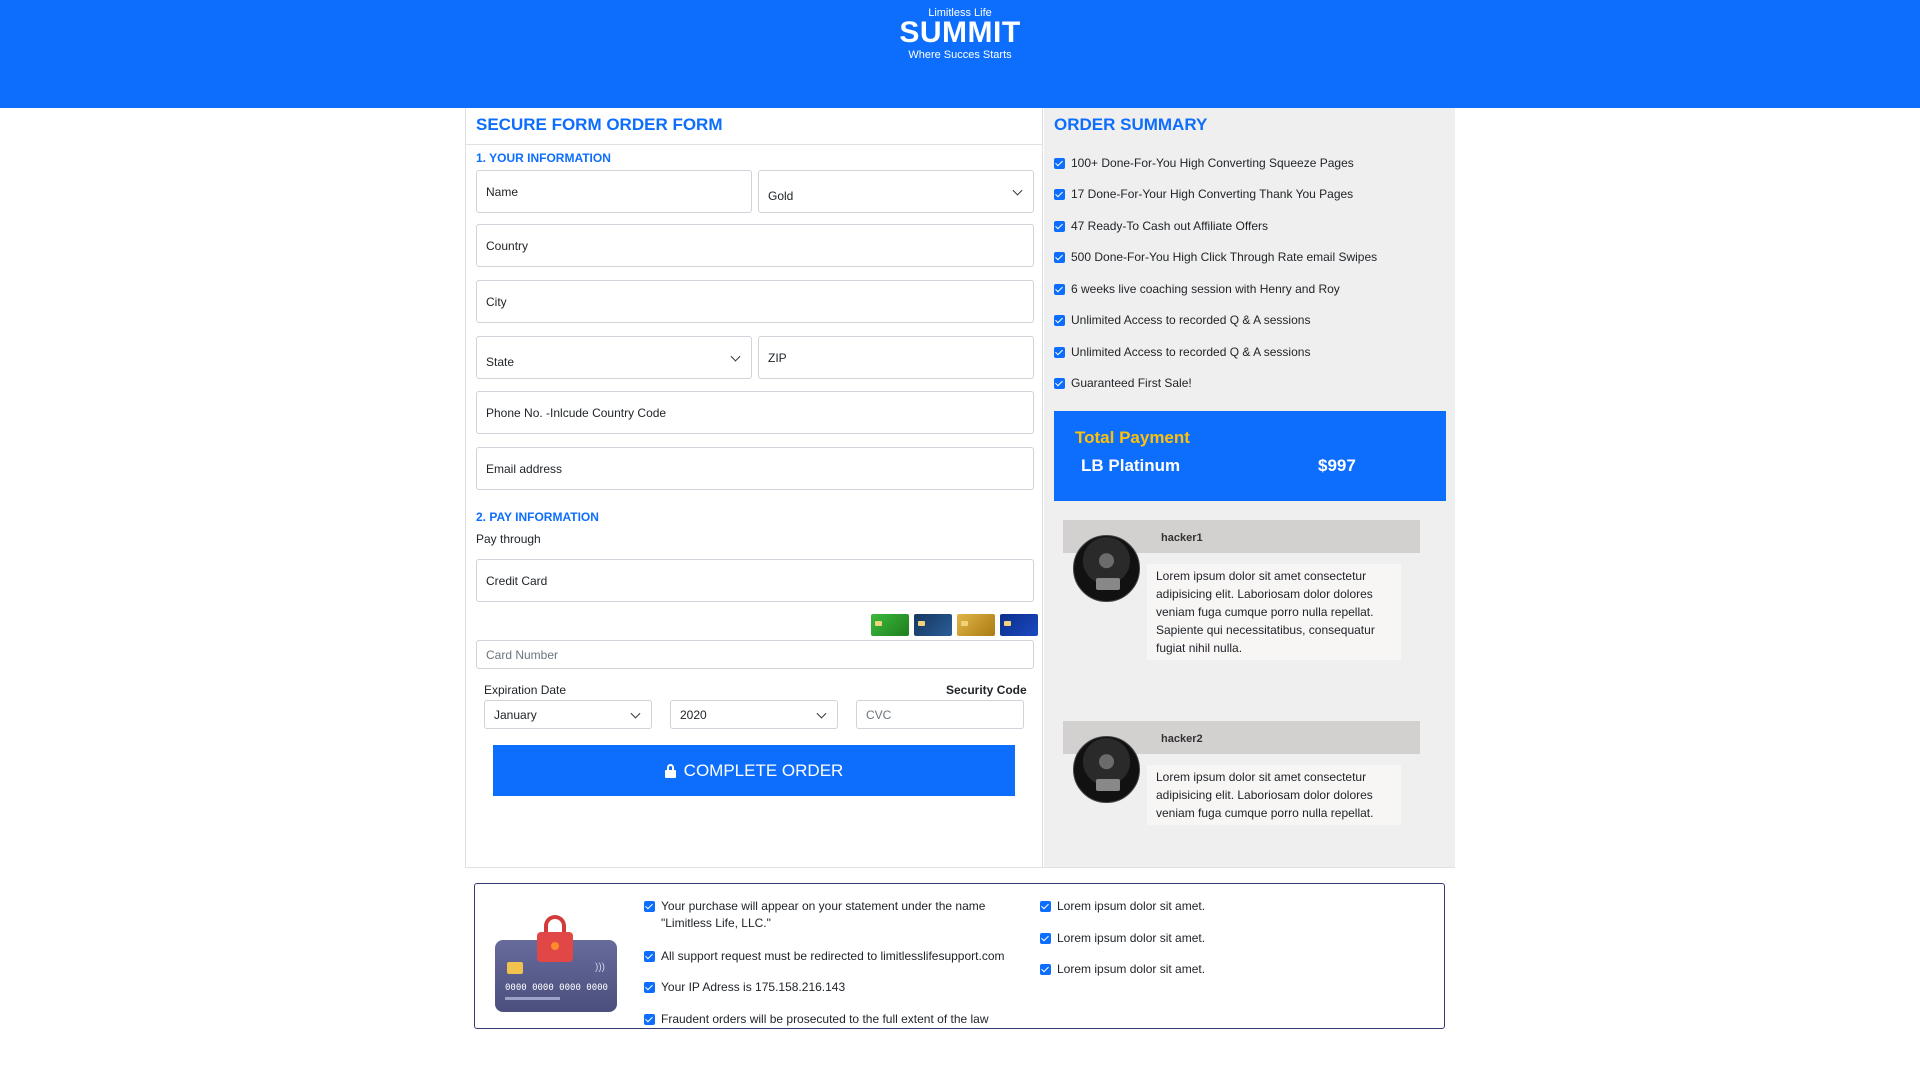  I want to click on complete-order-button: COMPLETE ORDER, so click(754, 770).